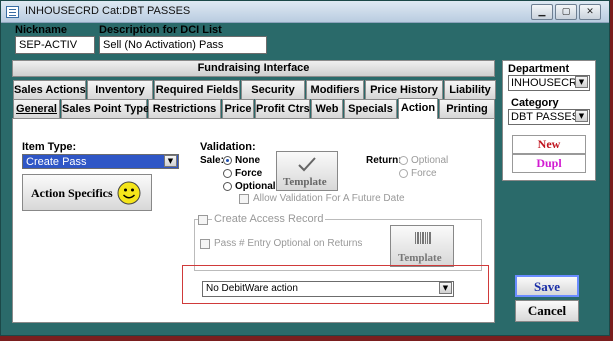  Describe the element at coordinates (305, 182) in the screenshot. I see `validation-template-label: Template` at that location.